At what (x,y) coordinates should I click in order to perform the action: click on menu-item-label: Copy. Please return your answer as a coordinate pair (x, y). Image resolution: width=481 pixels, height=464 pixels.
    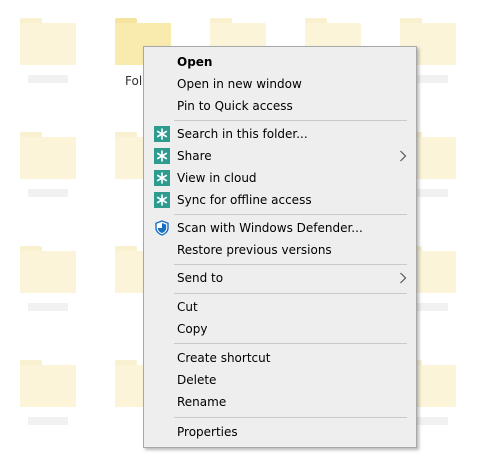
    Looking at the image, I should click on (192, 329).